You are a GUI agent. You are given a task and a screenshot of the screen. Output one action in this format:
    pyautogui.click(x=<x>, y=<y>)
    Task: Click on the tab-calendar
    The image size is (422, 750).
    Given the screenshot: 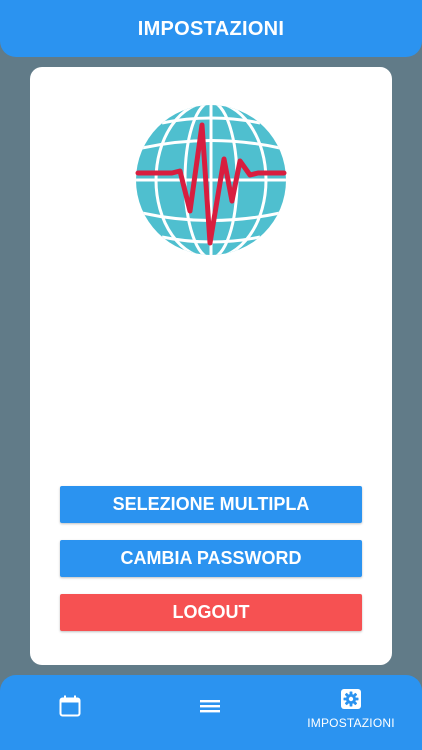 What is the action you would take?
    pyautogui.click(x=70, y=712)
    